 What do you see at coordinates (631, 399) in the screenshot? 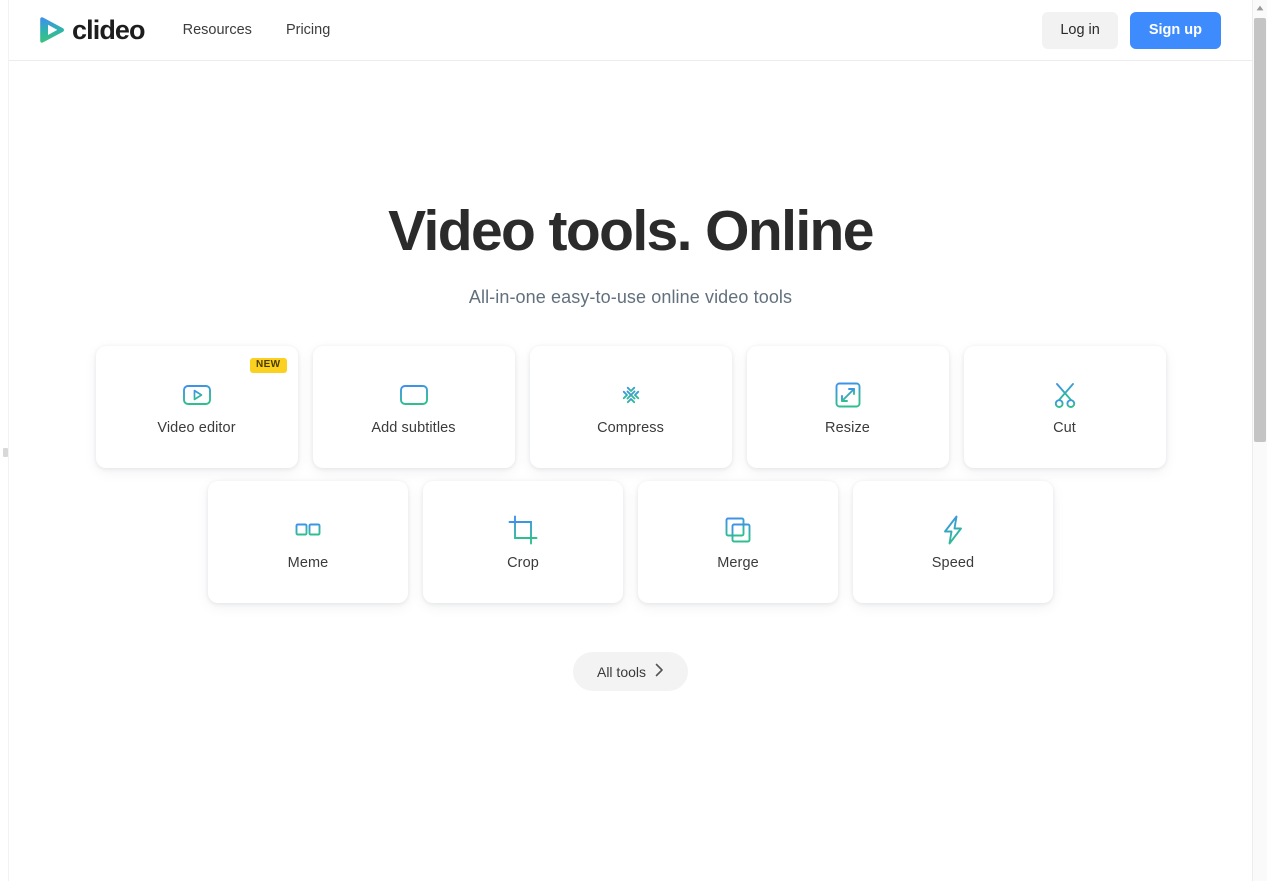
I see `compress-icon` at bounding box center [631, 399].